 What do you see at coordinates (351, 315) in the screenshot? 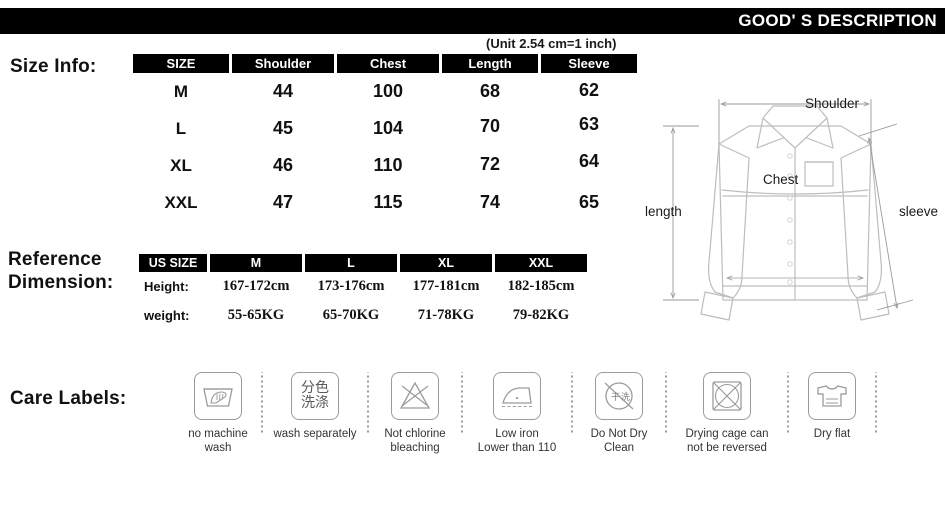
I see `ref-cell-weight-l: 65-70KG` at bounding box center [351, 315].